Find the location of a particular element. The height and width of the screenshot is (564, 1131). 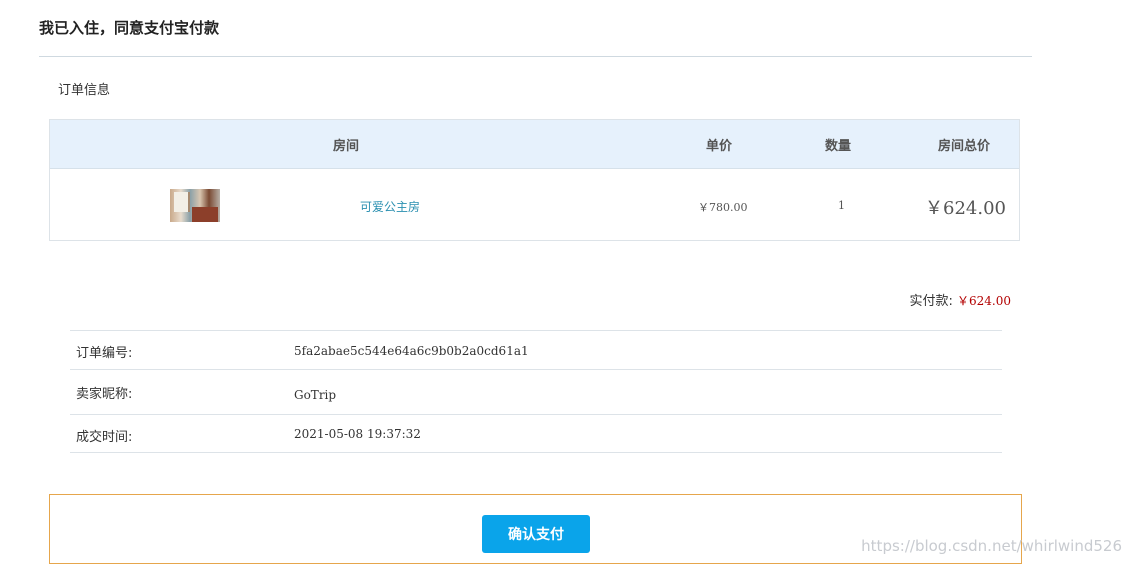

detail-value: 2021-05-08 19:37:32 is located at coordinates (357, 434).